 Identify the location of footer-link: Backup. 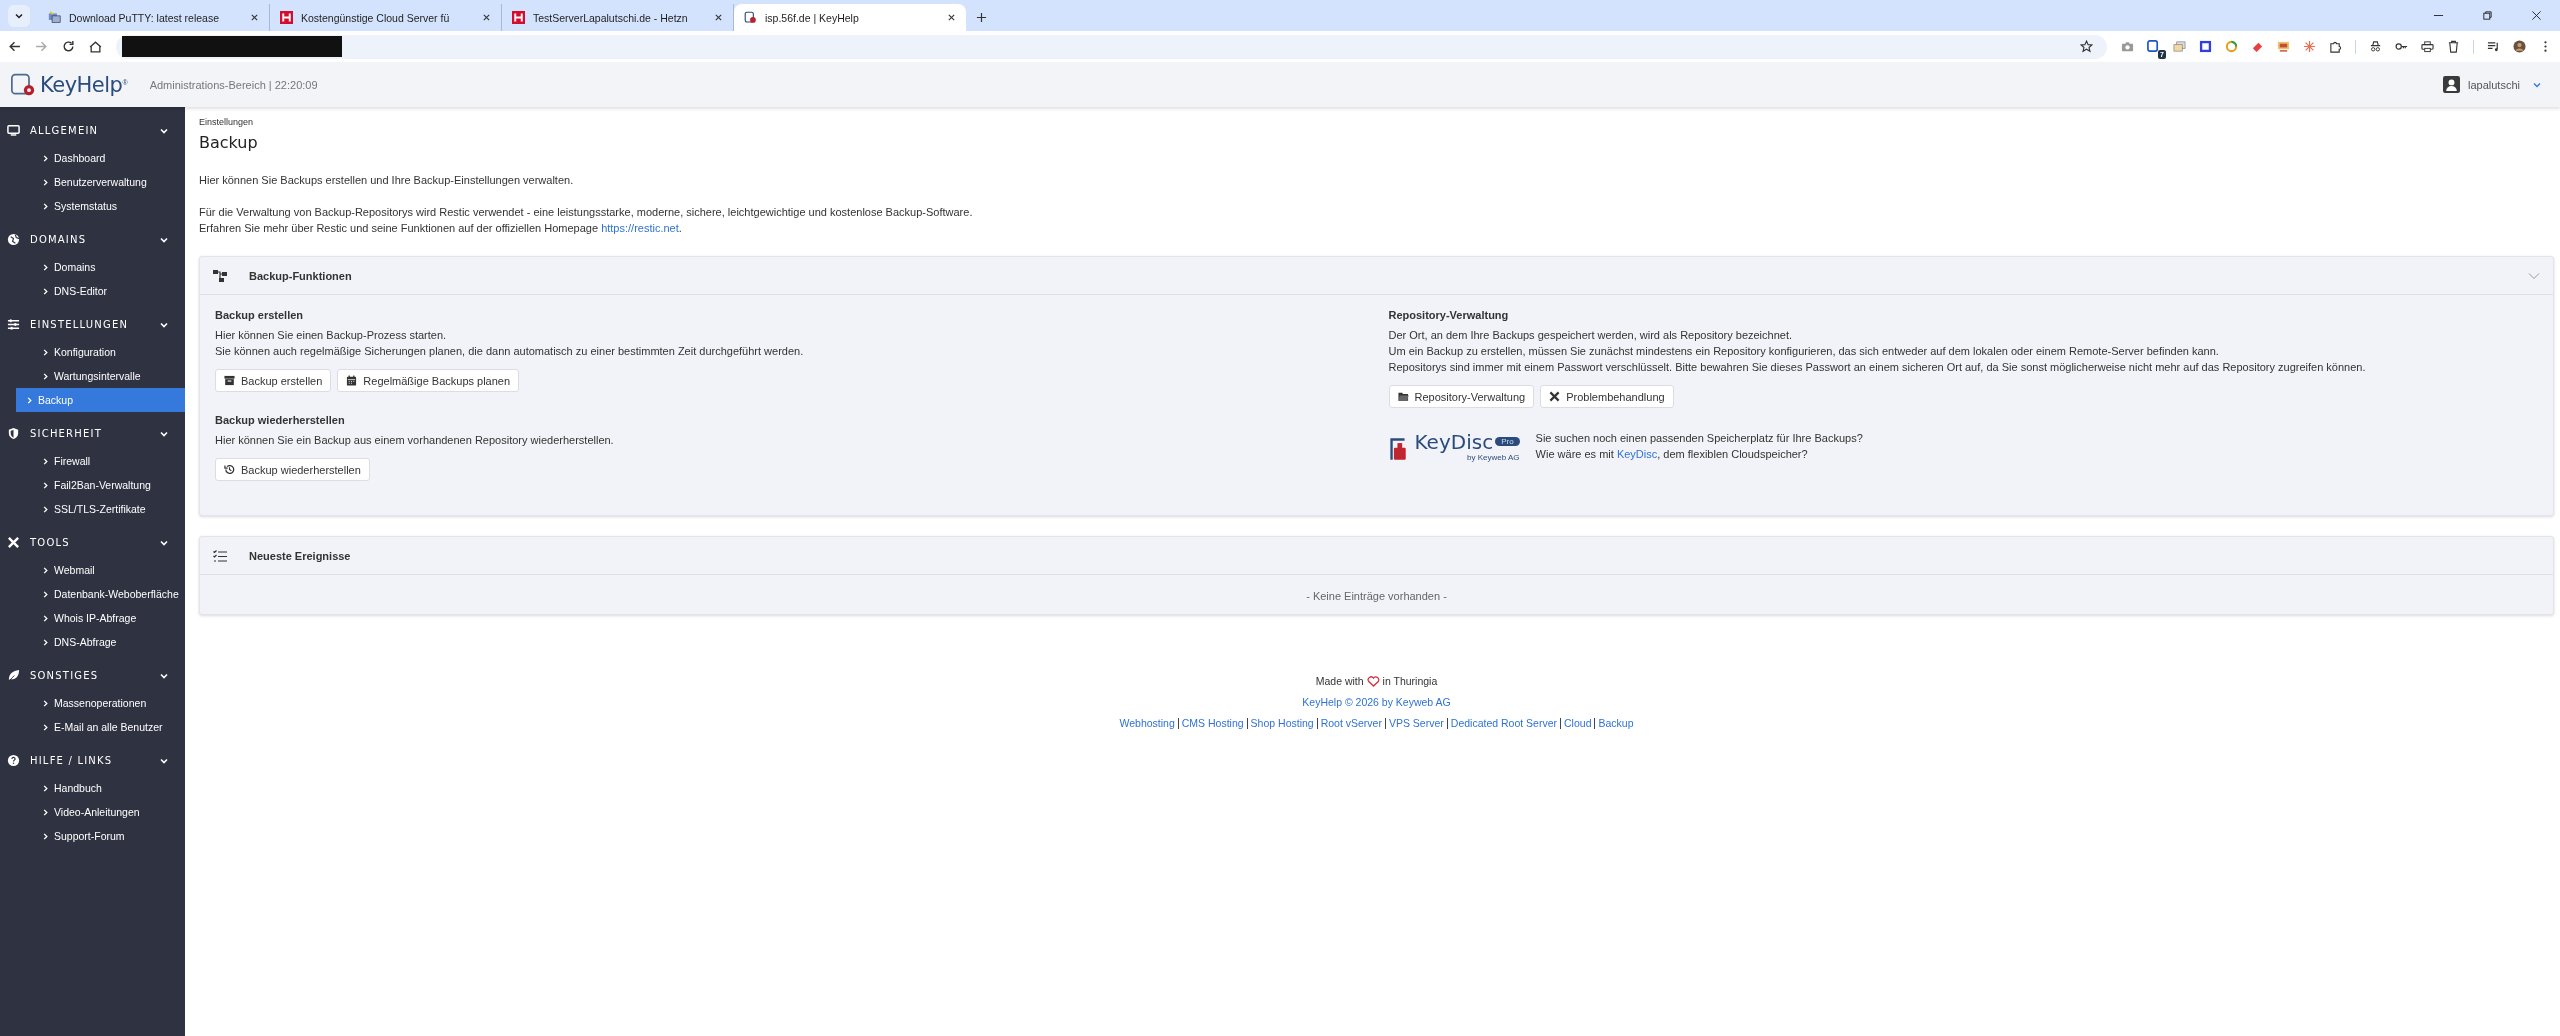
(1616, 723).